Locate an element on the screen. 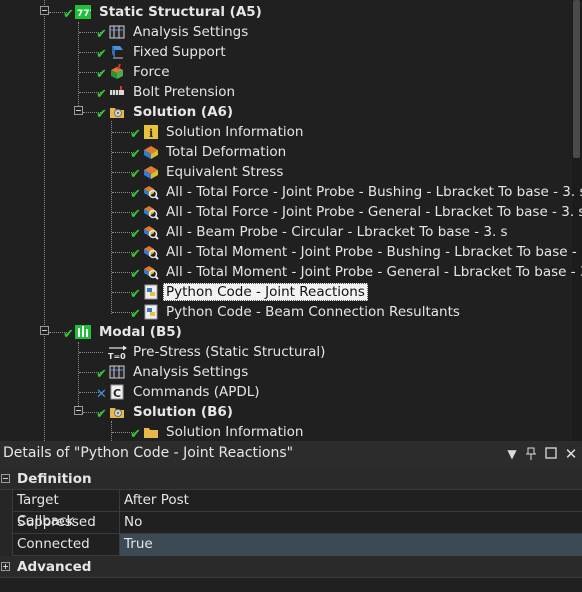  tree-node-solution-b6: ✔ Solution (B6) is located at coordinates (286, 412).